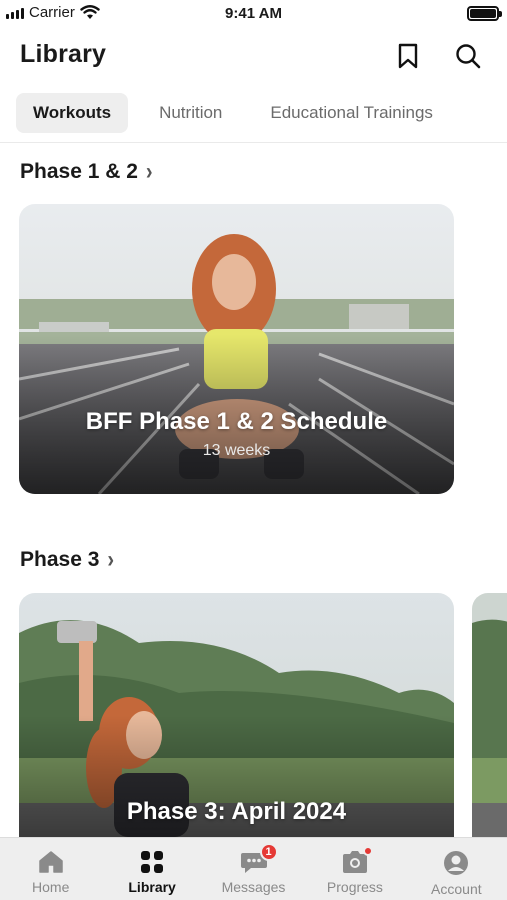 The image size is (507, 900). I want to click on notification-badge: 1, so click(268, 852).